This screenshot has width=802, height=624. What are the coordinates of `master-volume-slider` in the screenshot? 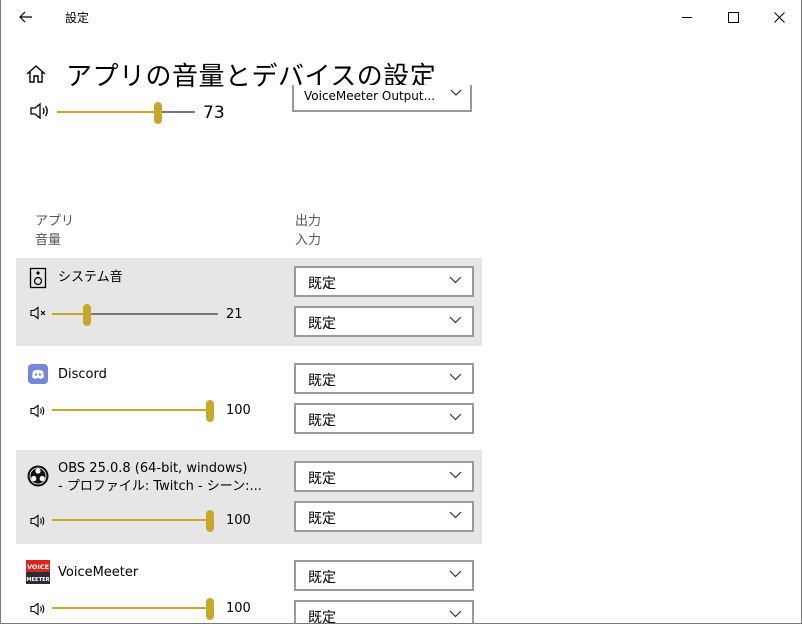 It's located at (126, 113).